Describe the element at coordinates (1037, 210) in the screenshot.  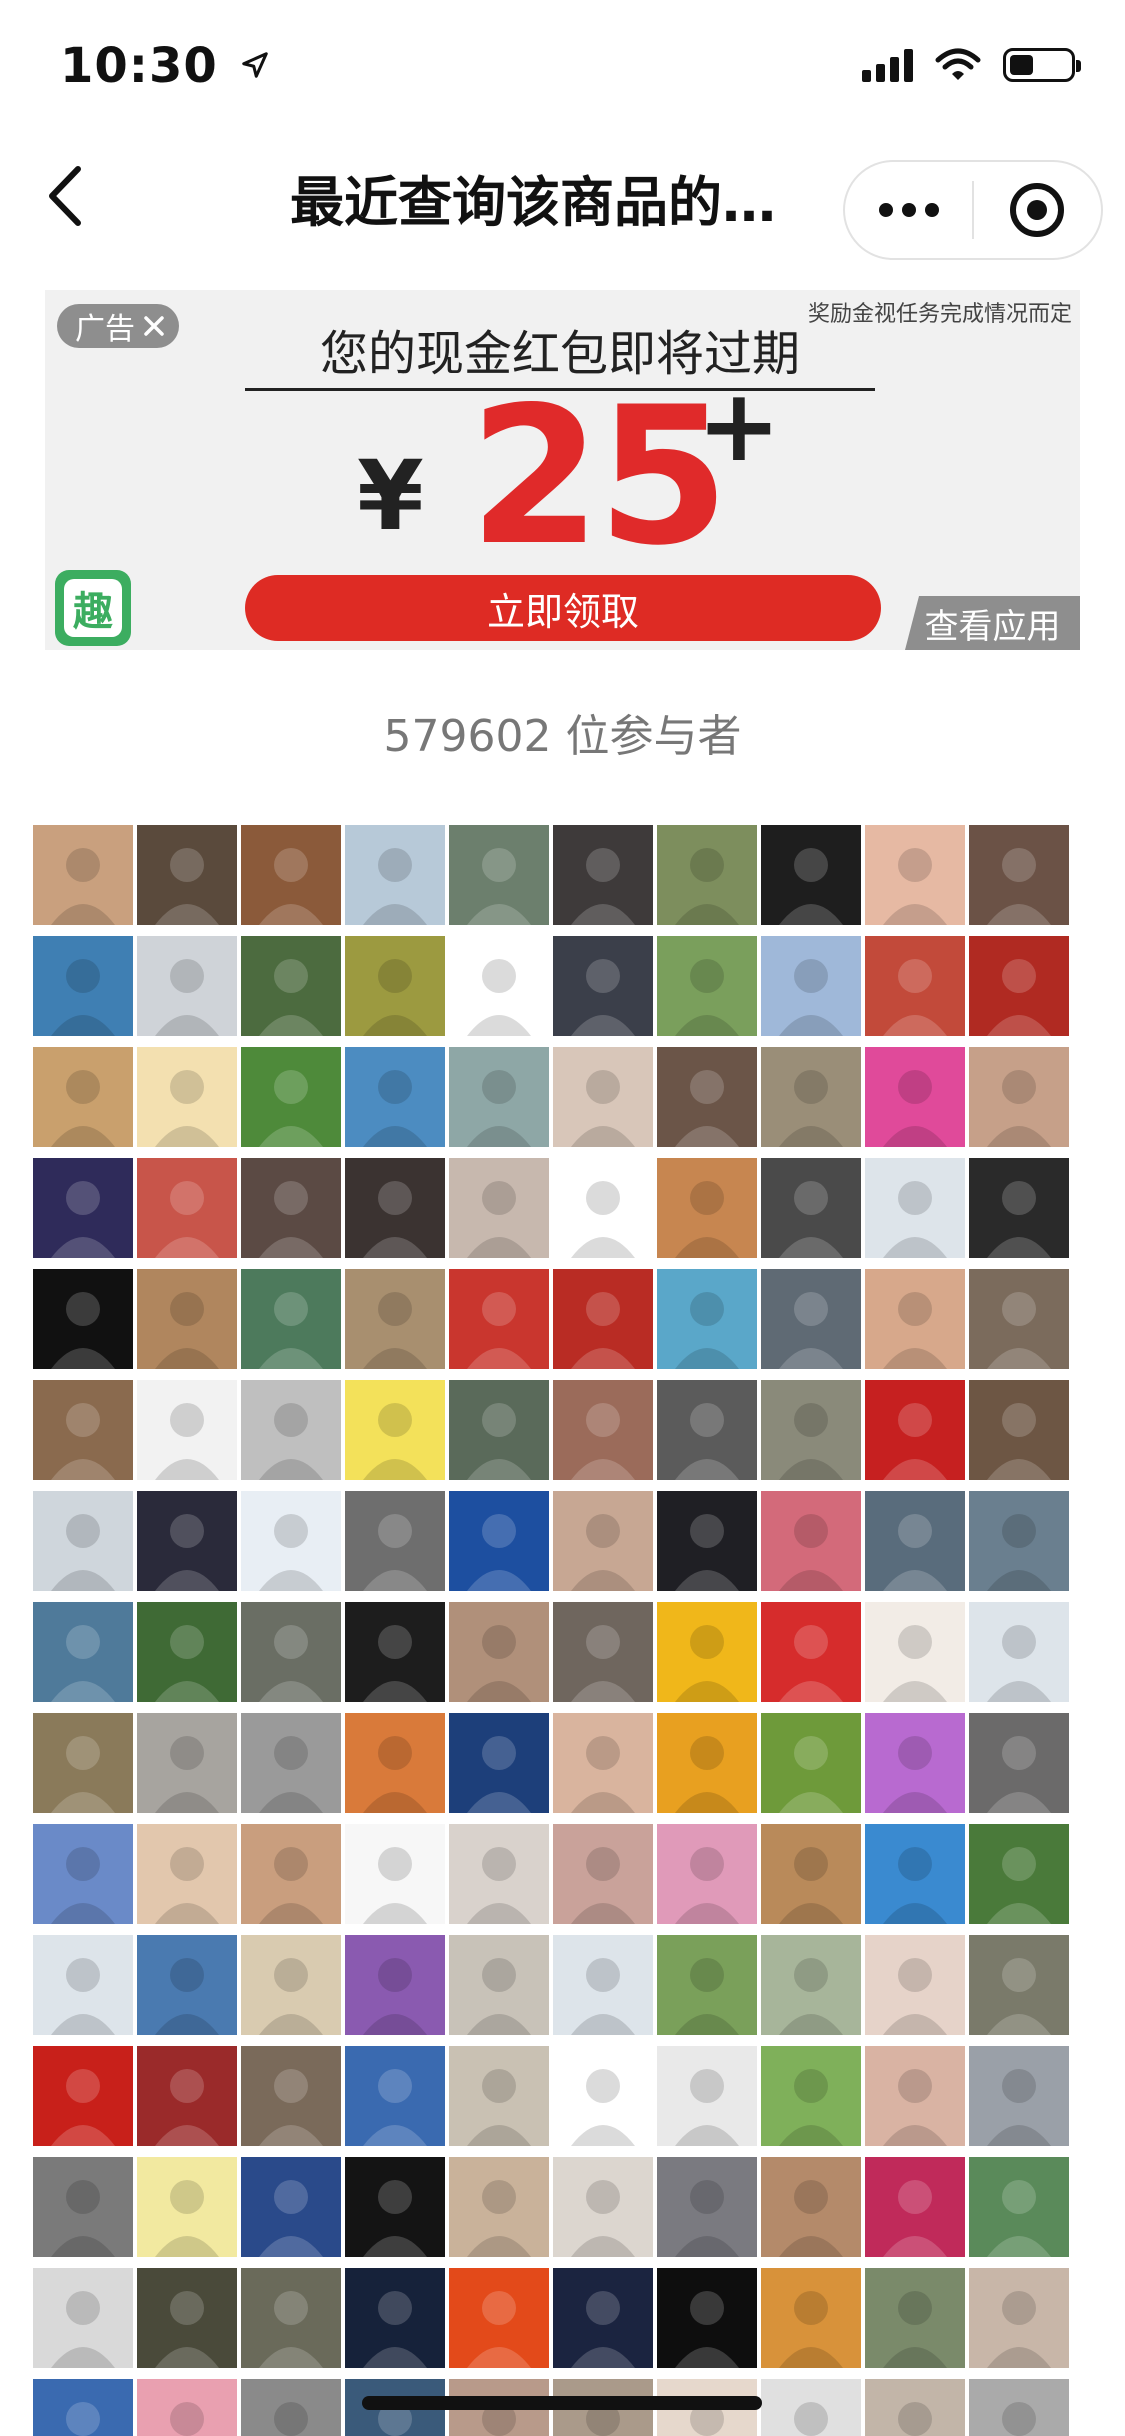
I see `close-button` at that location.